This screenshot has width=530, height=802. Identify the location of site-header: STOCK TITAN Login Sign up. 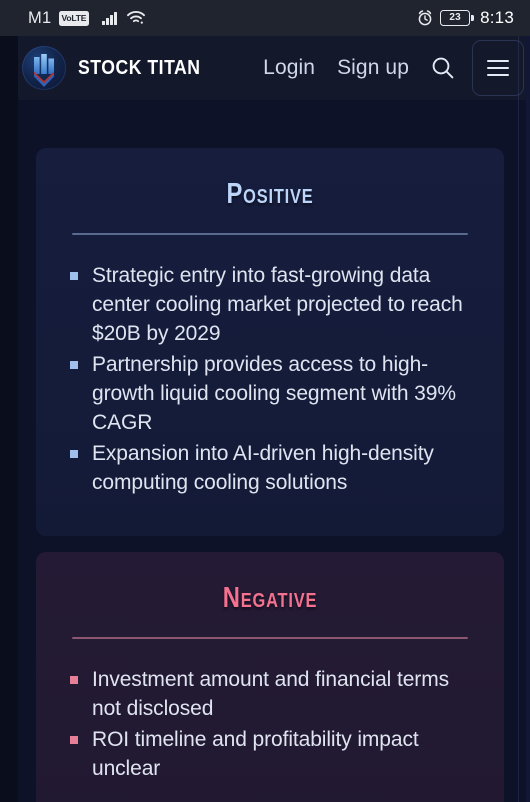
(274, 68).